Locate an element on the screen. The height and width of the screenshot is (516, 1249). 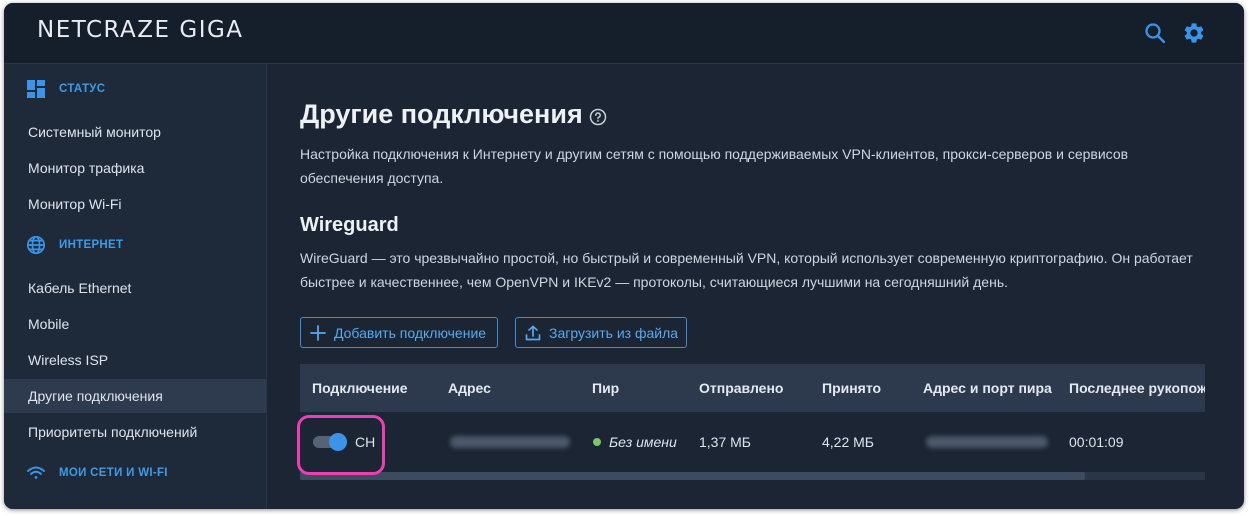
peer-name: Без имени is located at coordinates (643, 442).